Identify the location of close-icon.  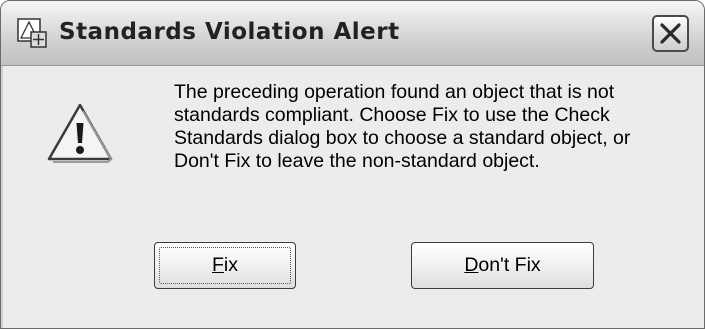
(670, 33).